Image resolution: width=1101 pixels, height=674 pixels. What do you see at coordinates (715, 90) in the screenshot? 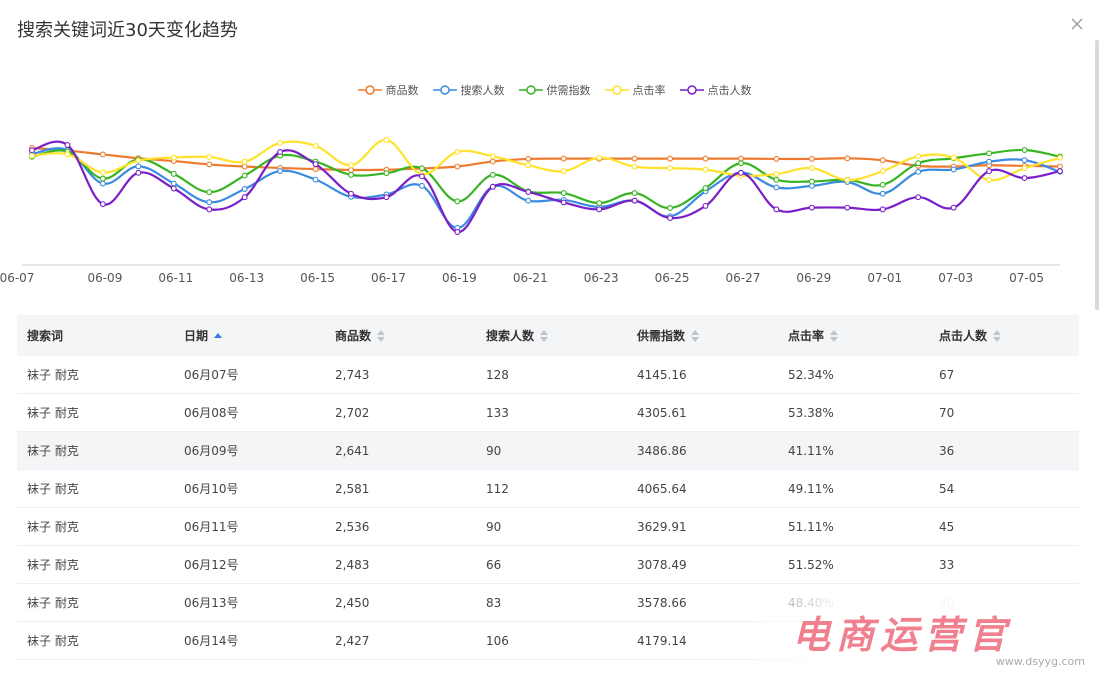
I see `legend-item-clickers: 点击人数` at bounding box center [715, 90].